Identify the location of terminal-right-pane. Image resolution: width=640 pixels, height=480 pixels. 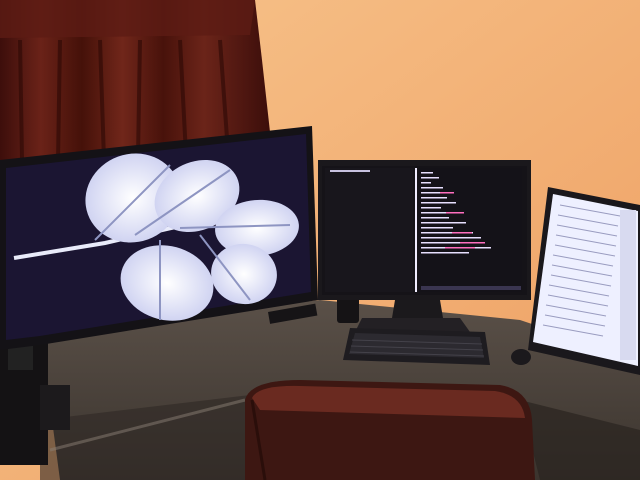
(470, 230).